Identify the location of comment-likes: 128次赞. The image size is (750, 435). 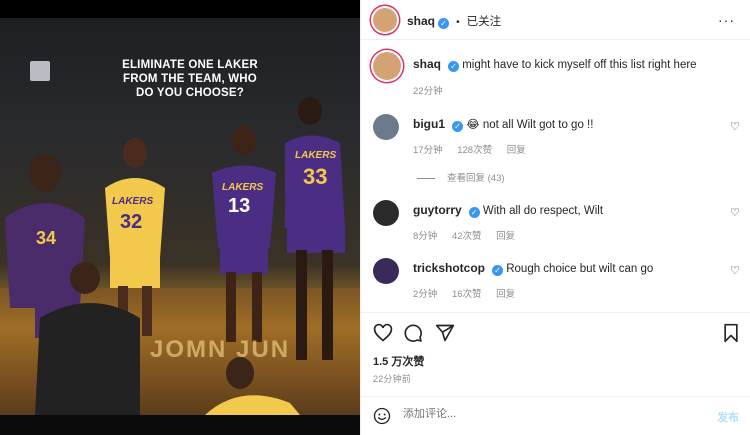
(474, 150).